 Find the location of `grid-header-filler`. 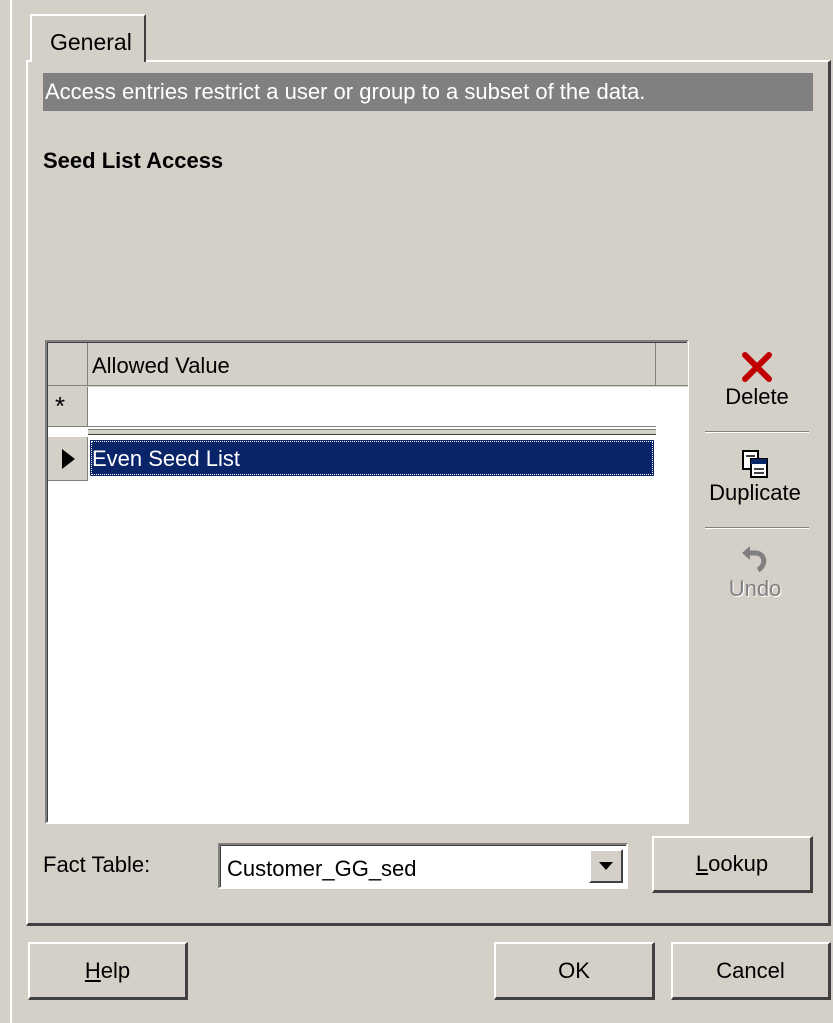

grid-header-filler is located at coordinates (672, 364).